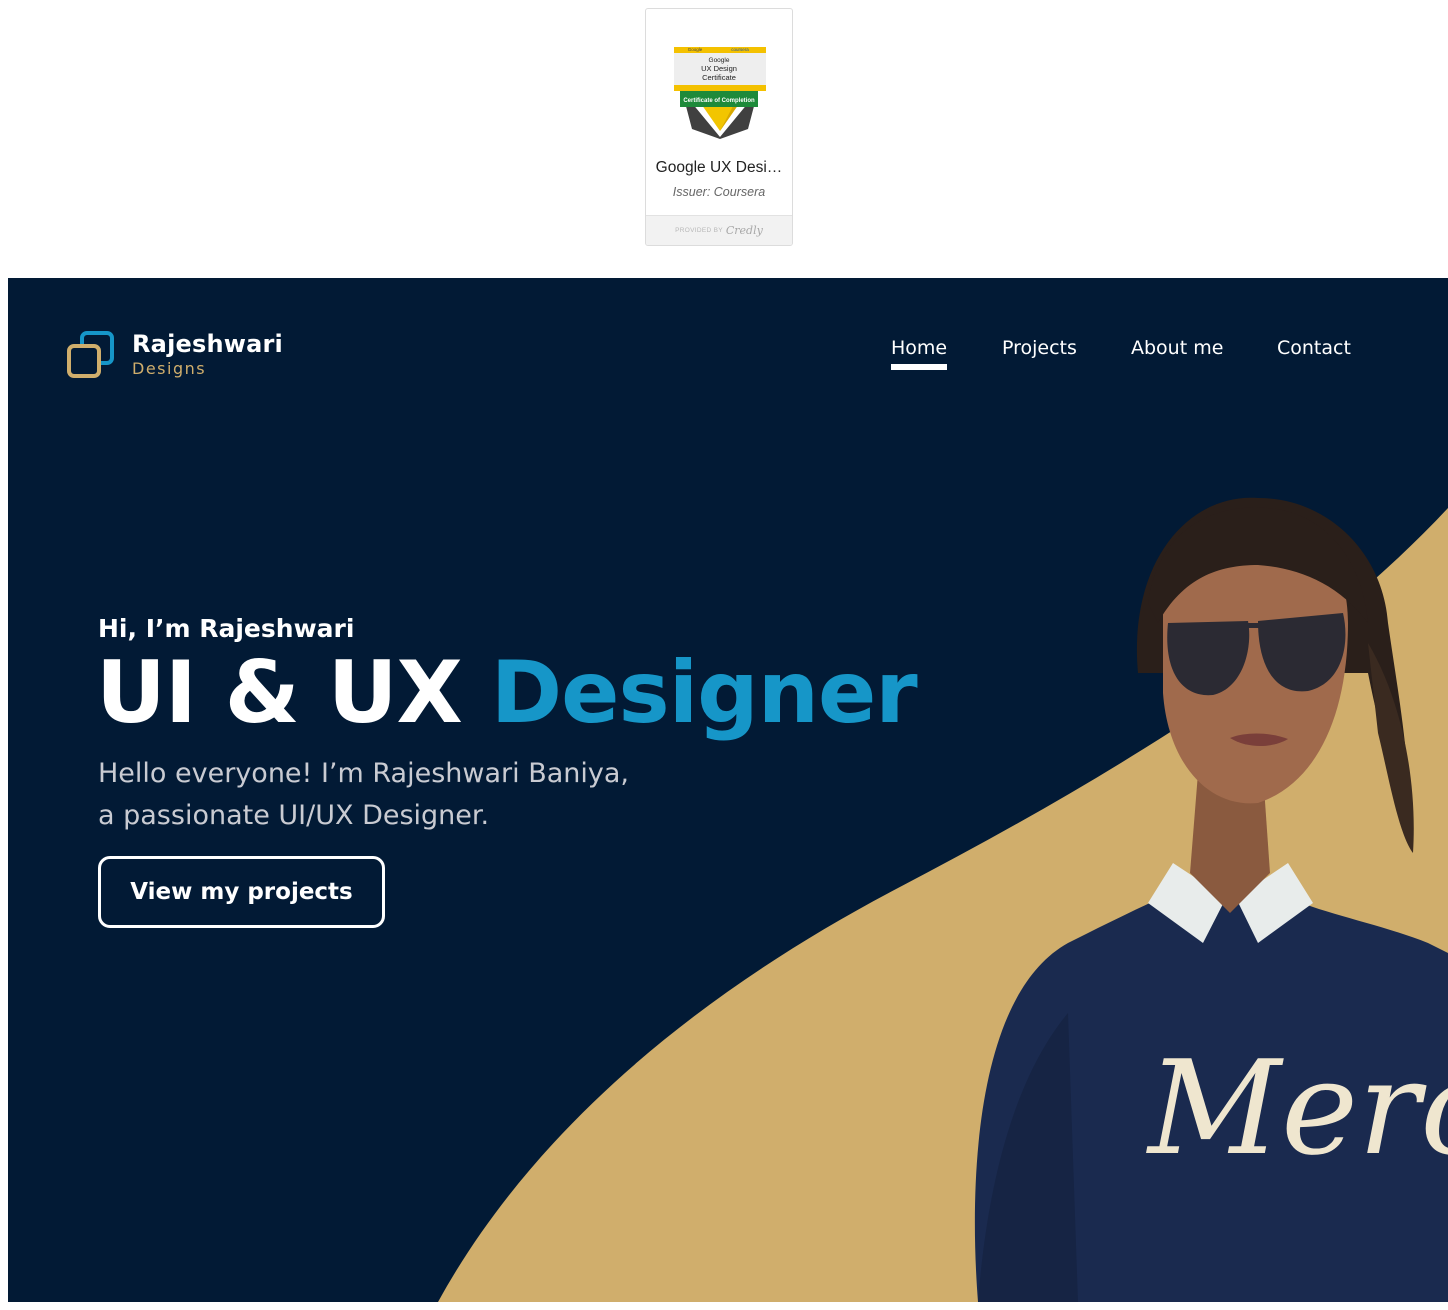 The width and height of the screenshot is (1448, 1310). I want to click on logo-text: Rajeshwari Designs, so click(207, 355).